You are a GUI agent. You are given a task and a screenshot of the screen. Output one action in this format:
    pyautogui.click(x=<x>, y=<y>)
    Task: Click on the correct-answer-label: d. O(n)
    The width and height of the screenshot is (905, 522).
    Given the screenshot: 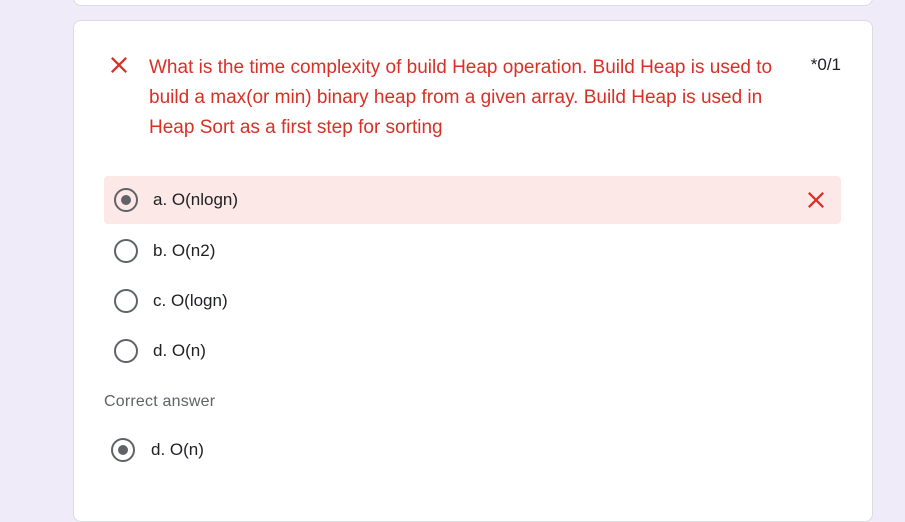 What is the action you would take?
    pyautogui.click(x=177, y=449)
    